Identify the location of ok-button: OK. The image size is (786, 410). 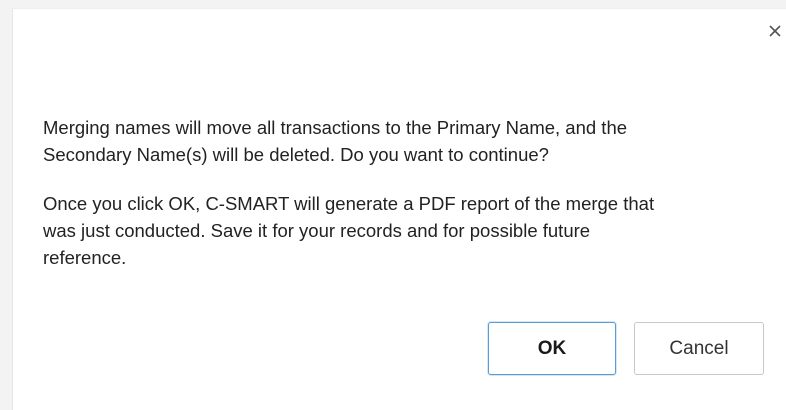
(552, 348).